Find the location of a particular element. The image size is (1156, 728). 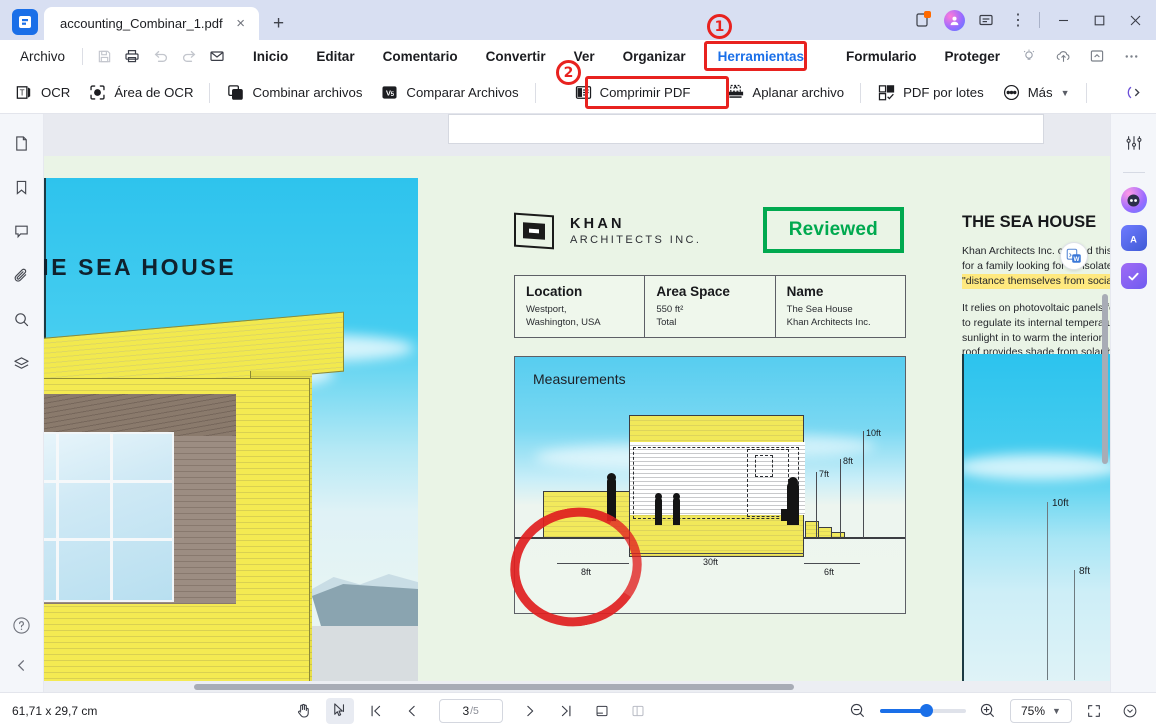

zoom-in-icon is located at coordinates (988, 711).